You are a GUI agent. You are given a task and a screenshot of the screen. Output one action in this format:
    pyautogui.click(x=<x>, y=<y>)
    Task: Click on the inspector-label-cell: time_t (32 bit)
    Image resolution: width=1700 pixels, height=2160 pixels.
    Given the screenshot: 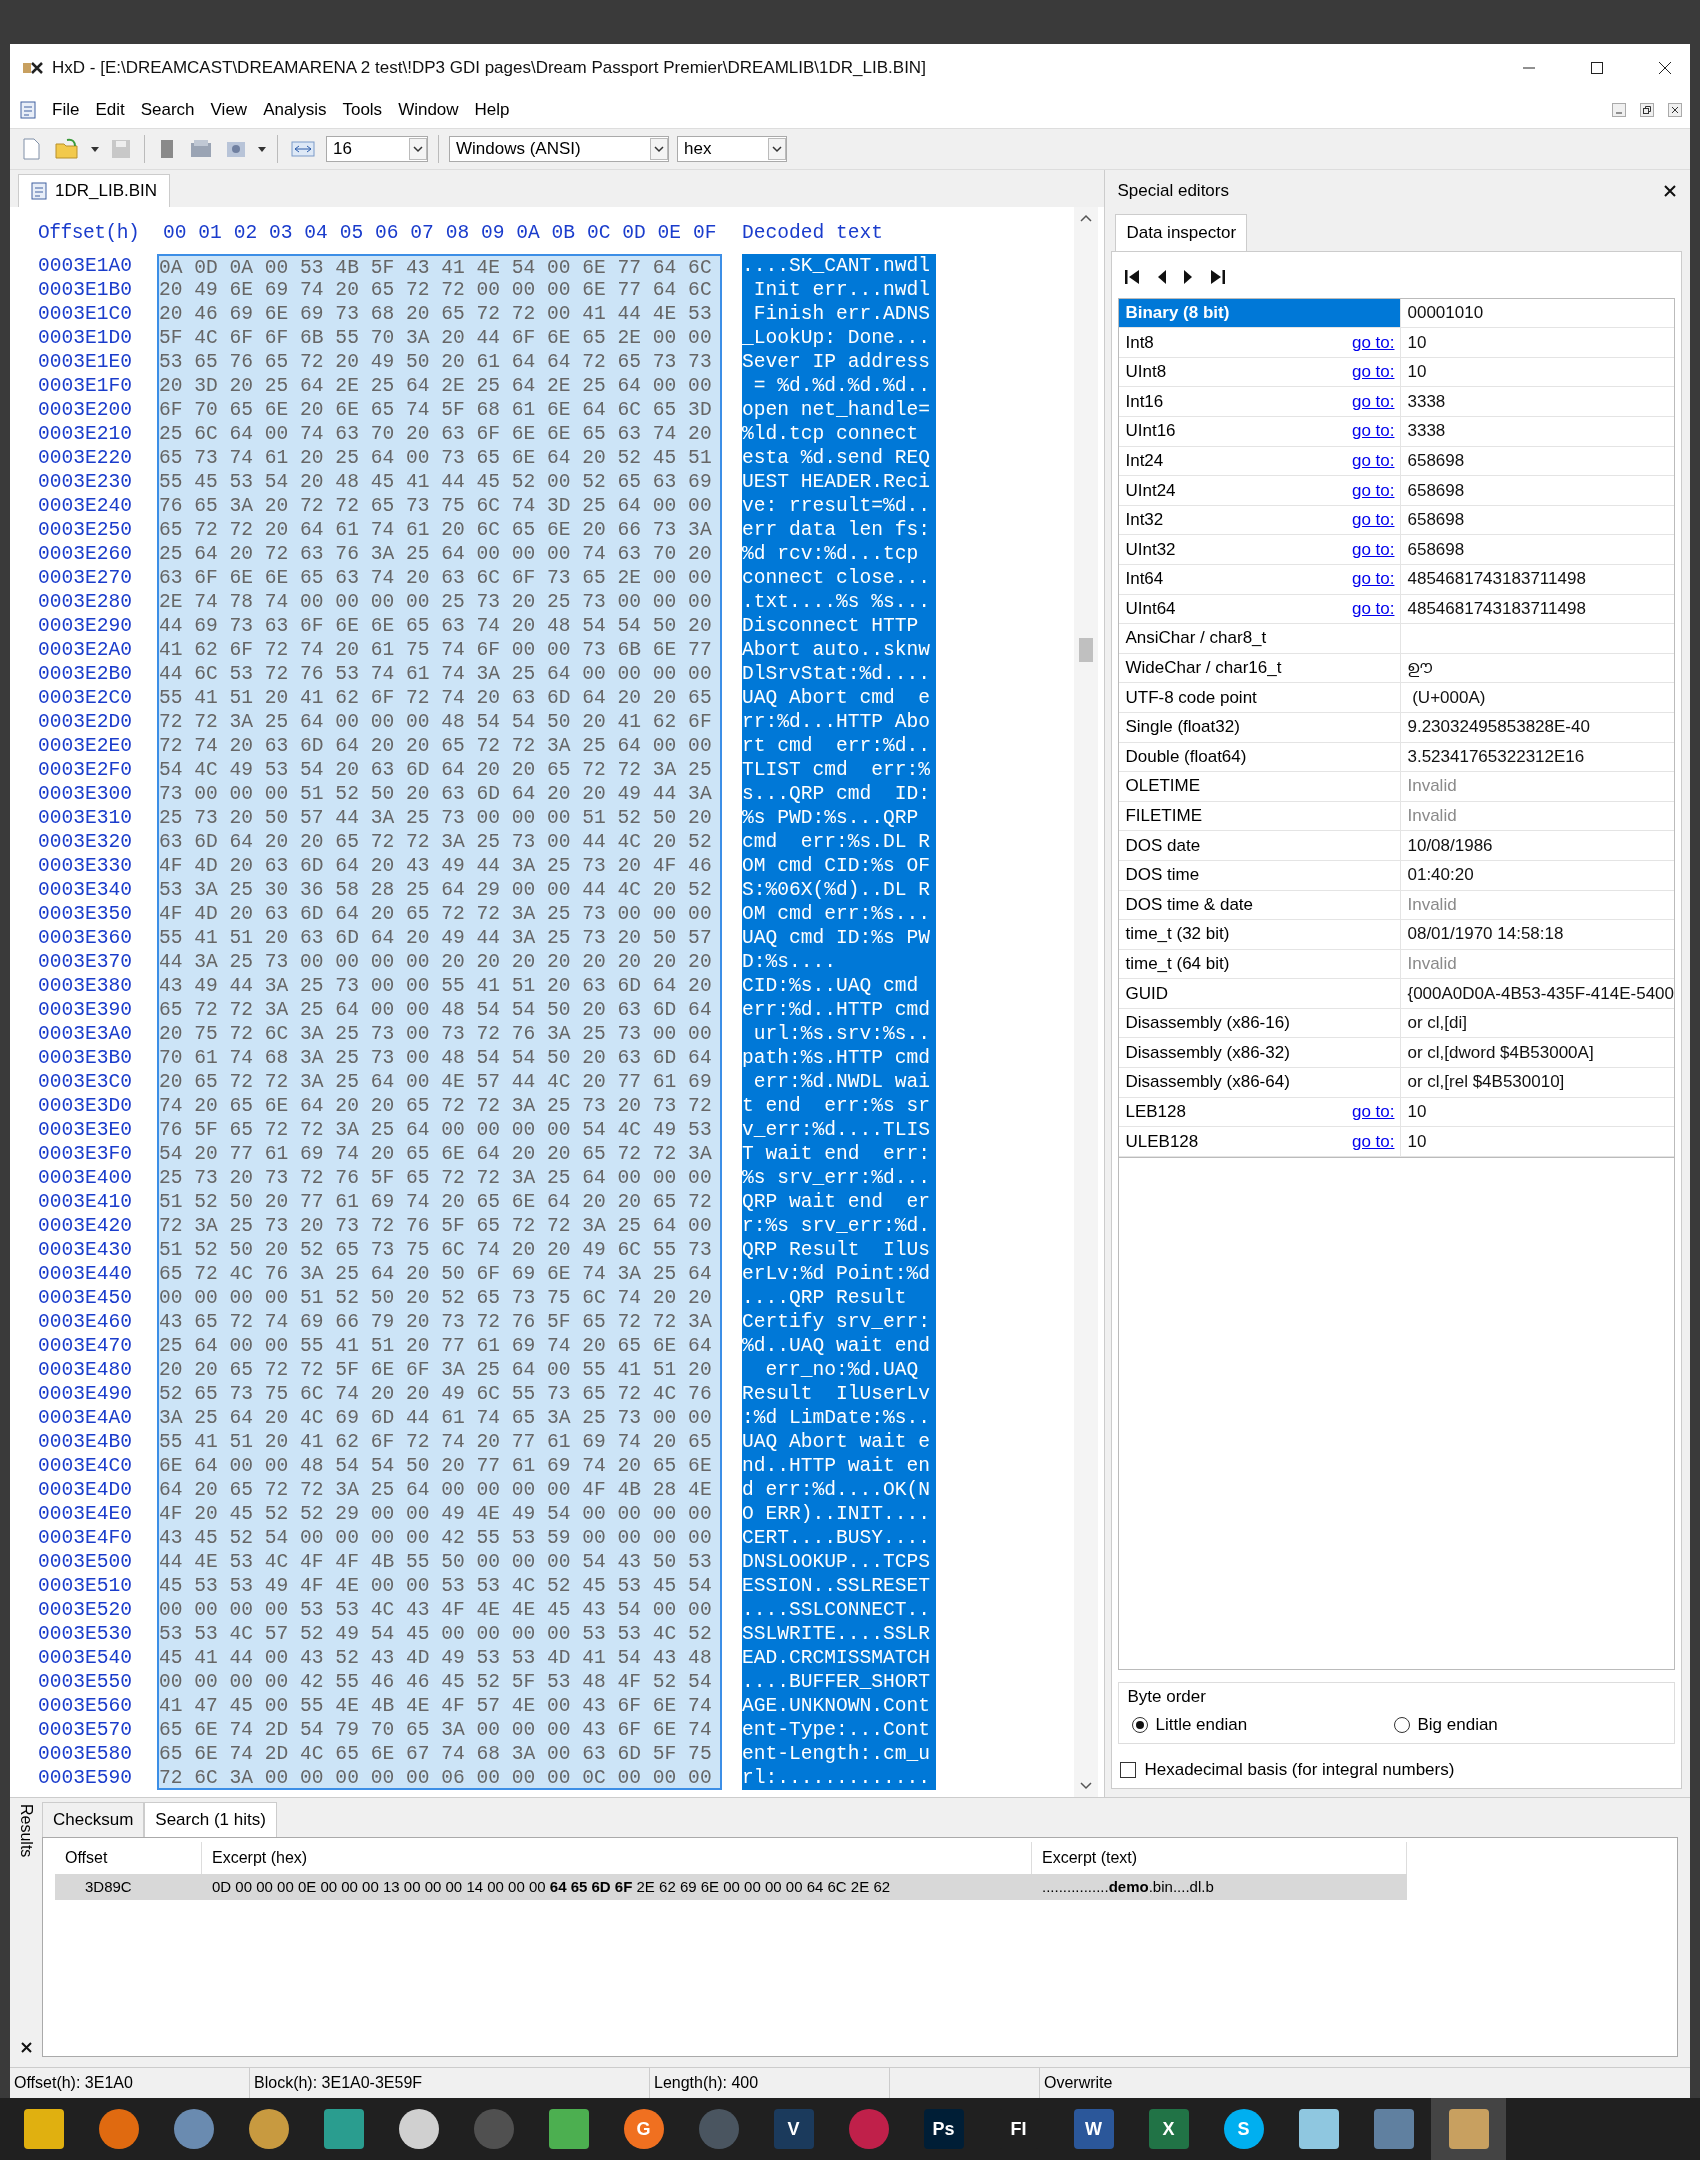 What is the action you would take?
    pyautogui.click(x=1260, y=934)
    